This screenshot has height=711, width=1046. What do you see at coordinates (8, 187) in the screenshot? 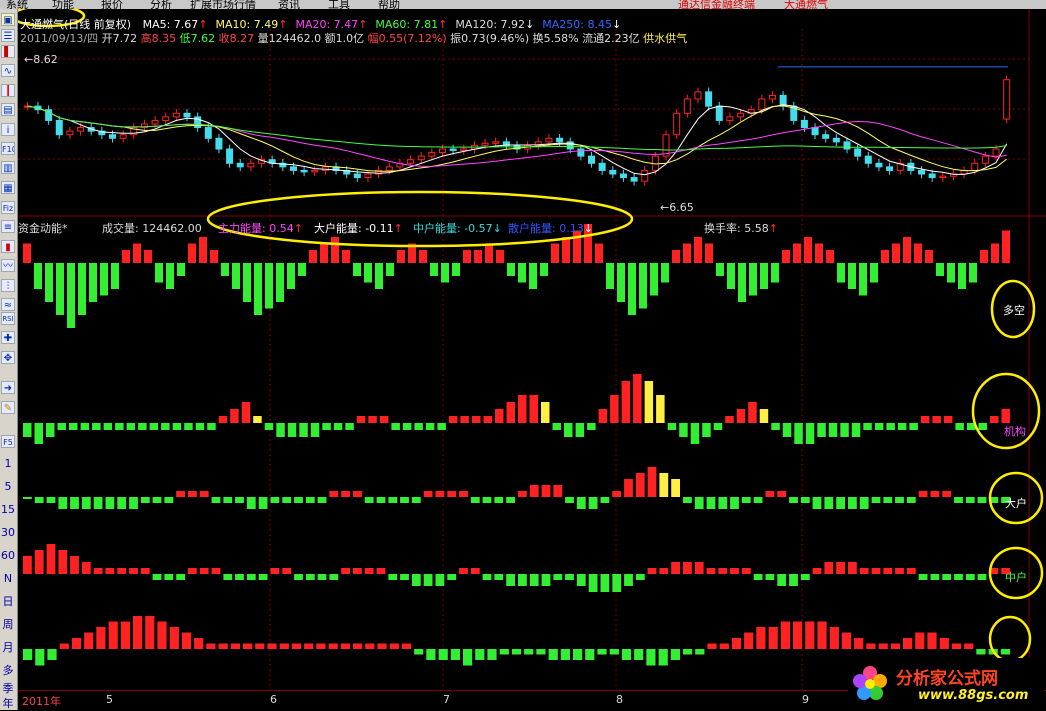
I see `grid-icon: ▦` at bounding box center [8, 187].